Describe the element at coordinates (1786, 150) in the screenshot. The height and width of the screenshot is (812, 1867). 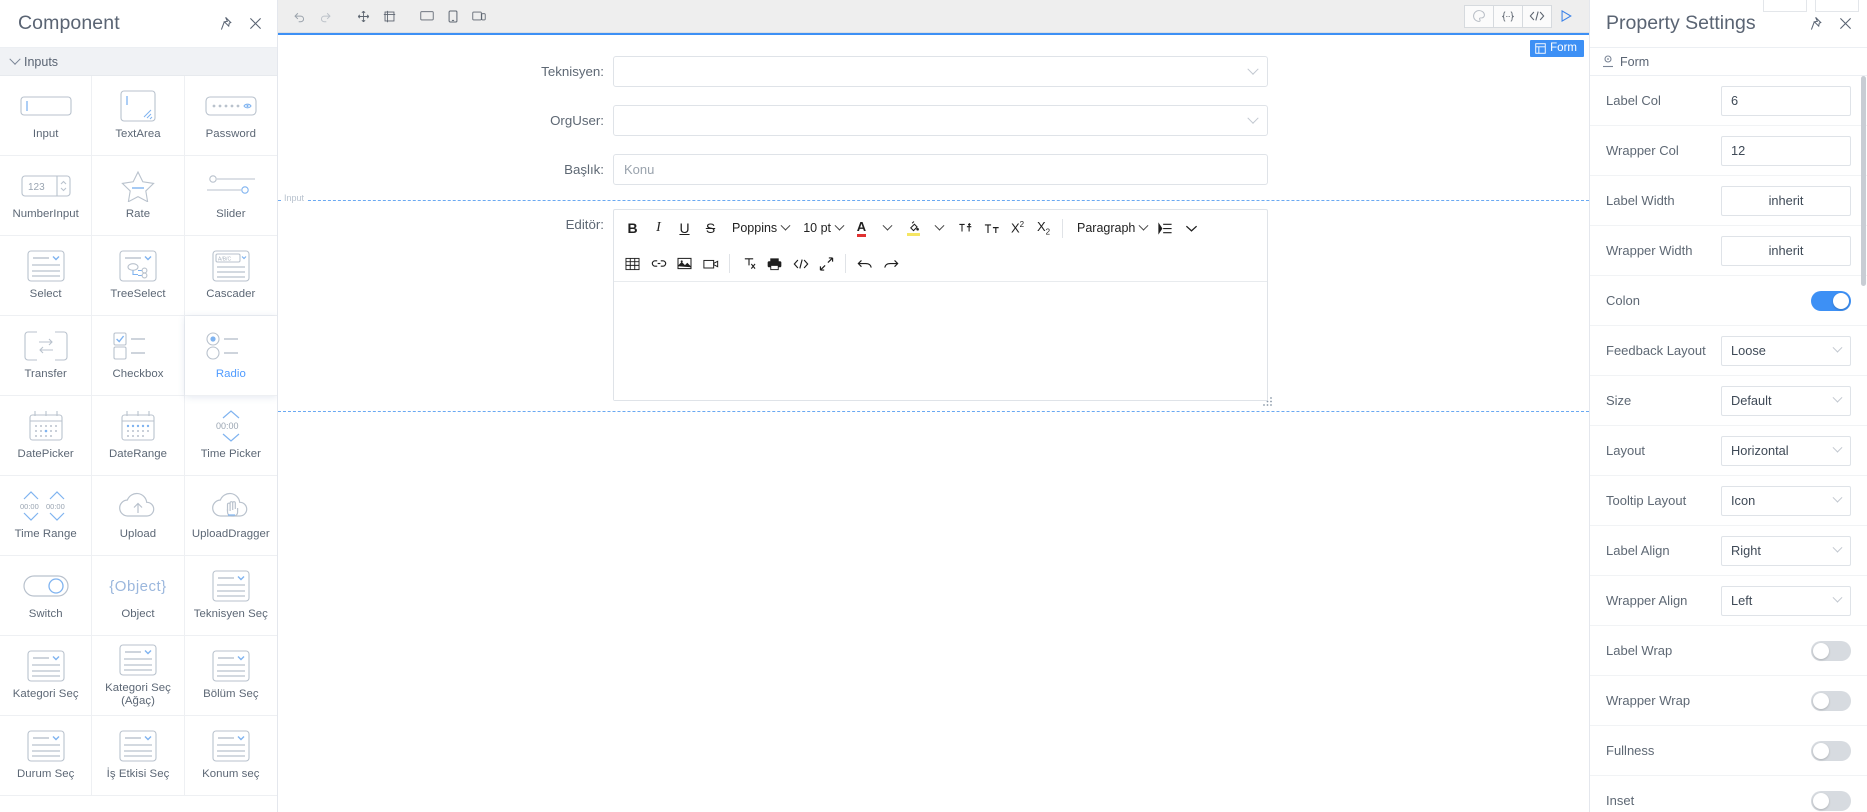
I see `property-input-wrapper-col: 12` at that location.